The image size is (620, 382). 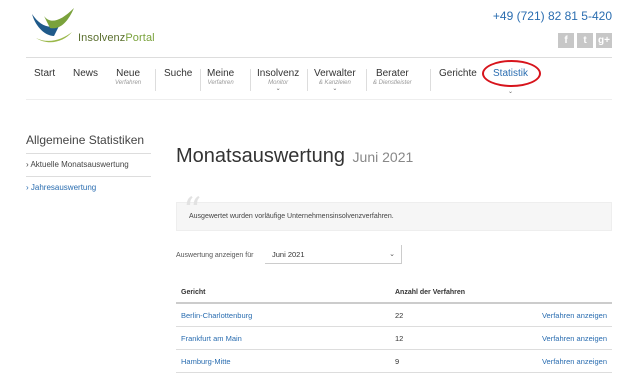 What do you see at coordinates (394, 361) in the screenshot?
I see `table-row: Hamburg-Mitte 9 Verfahren anzeigen` at bounding box center [394, 361].